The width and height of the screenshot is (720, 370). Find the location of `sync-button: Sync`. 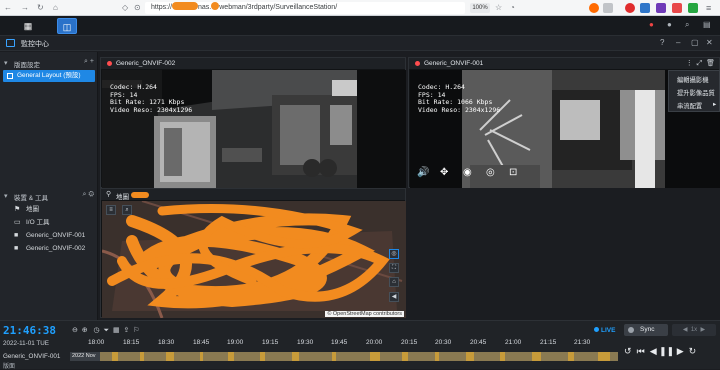

sync-button: Sync is located at coordinates (646, 330).